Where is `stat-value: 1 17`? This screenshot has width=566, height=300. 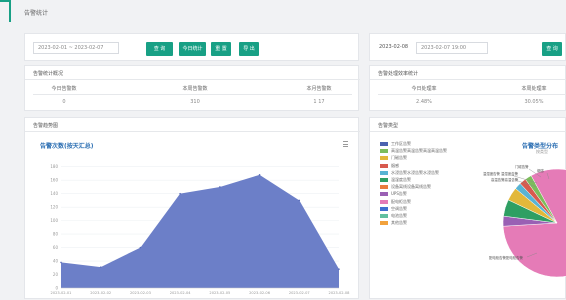 stat-value: 1 17 is located at coordinates (319, 102).